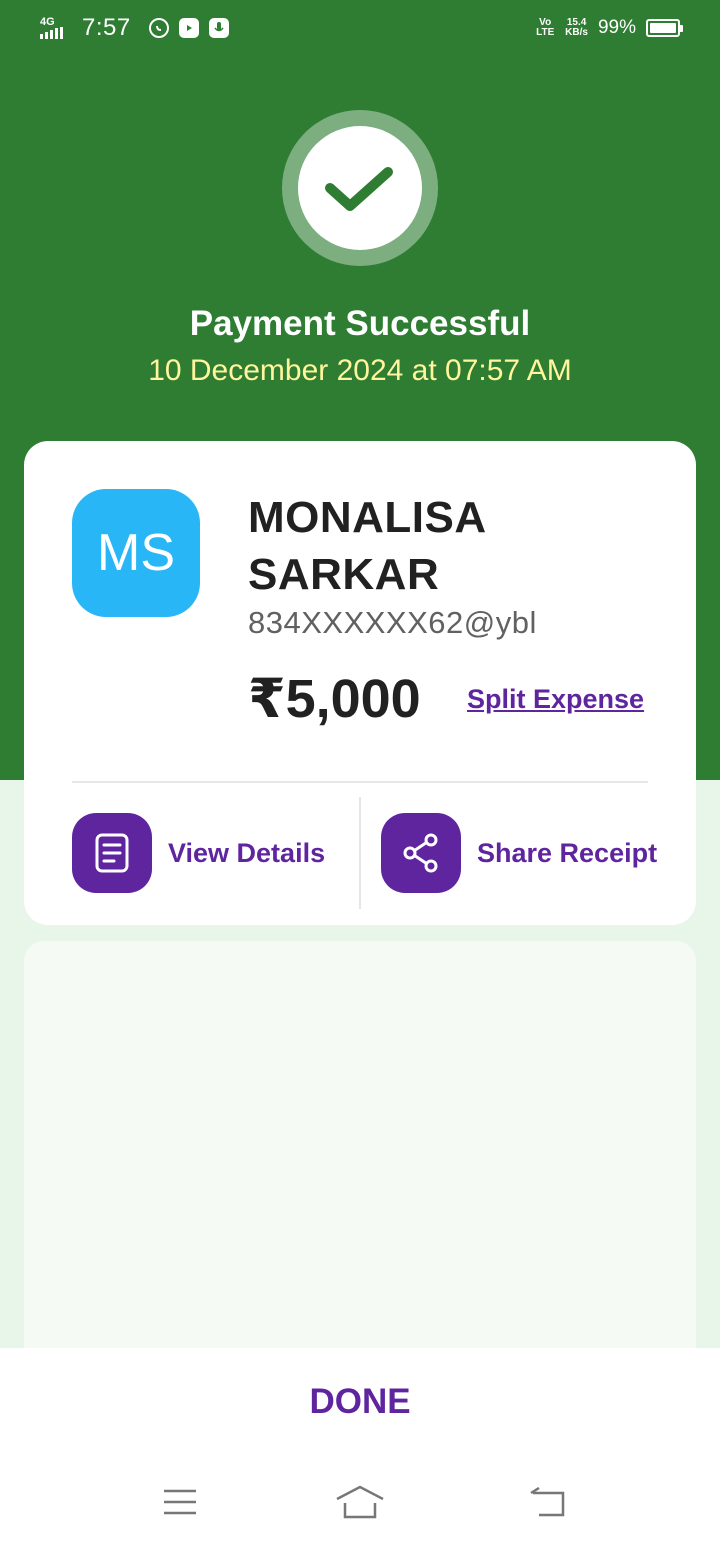 The image size is (720, 1544). I want to click on signal-icon: 4G, so click(56, 28).